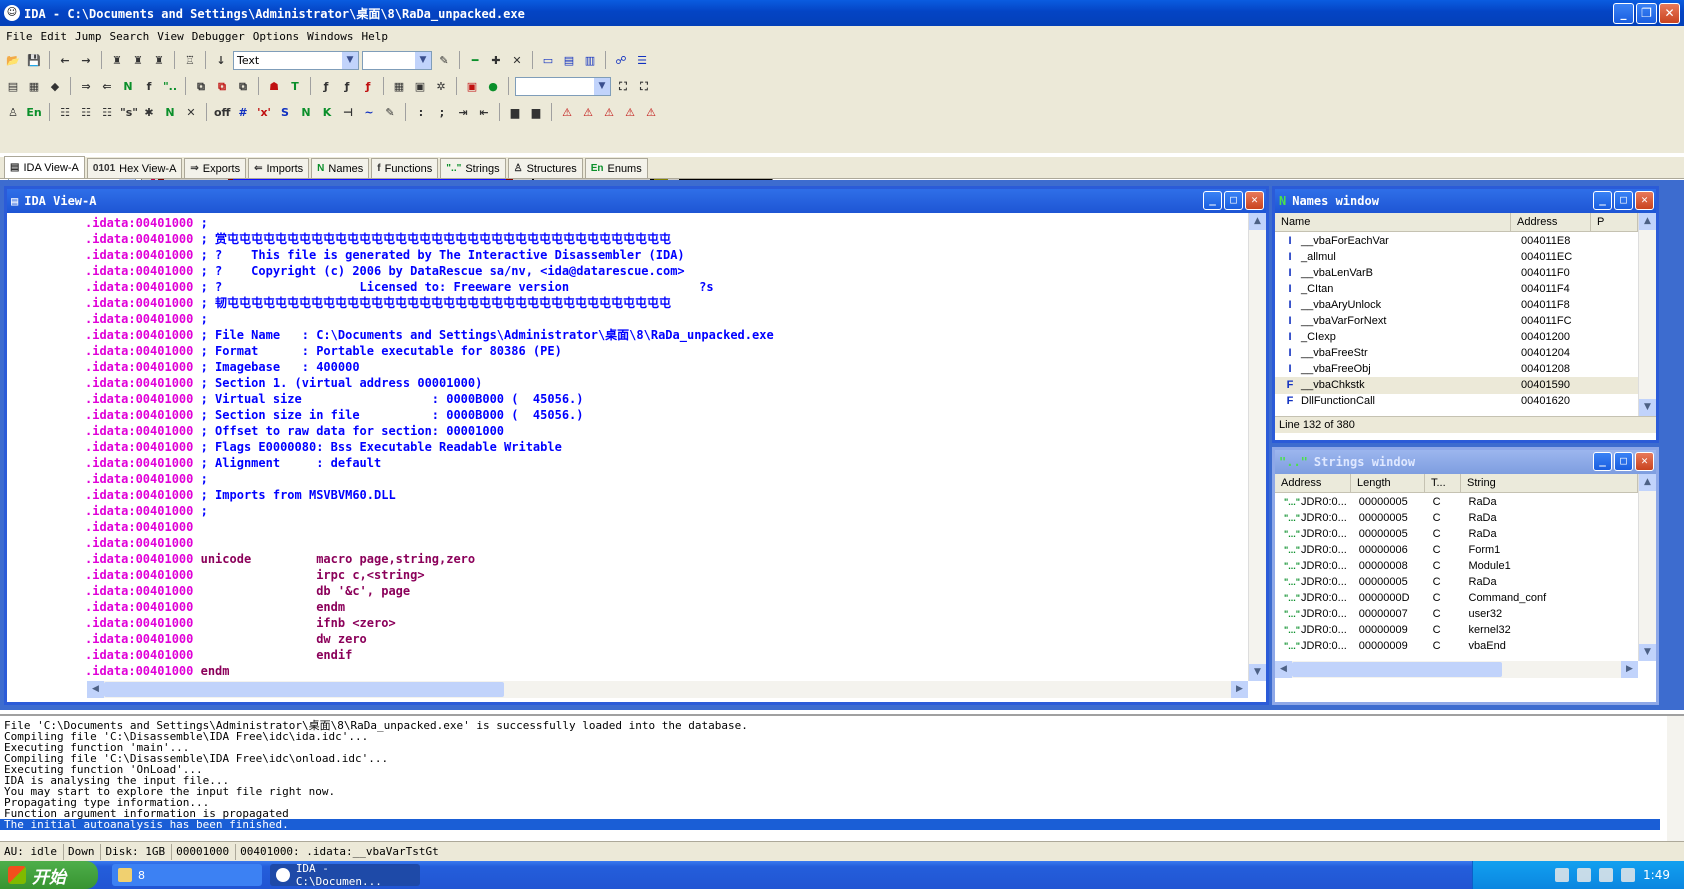  Describe the element at coordinates (326, 86) in the screenshot. I see `function-icon: ƒ` at that location.